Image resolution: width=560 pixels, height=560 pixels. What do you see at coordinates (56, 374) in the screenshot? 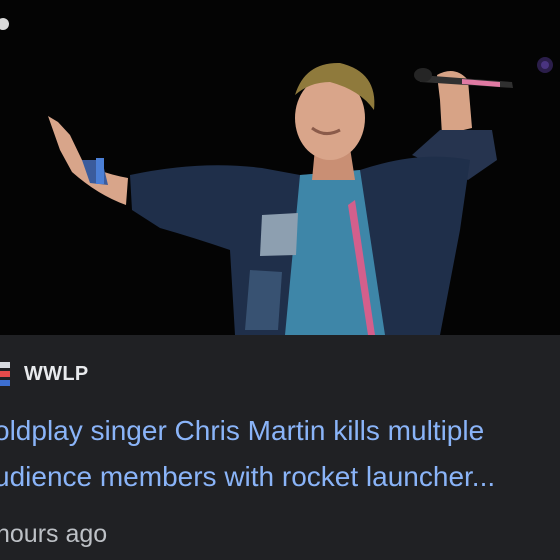
I see `source-name: WWLP` at bounding box center [56, 374].